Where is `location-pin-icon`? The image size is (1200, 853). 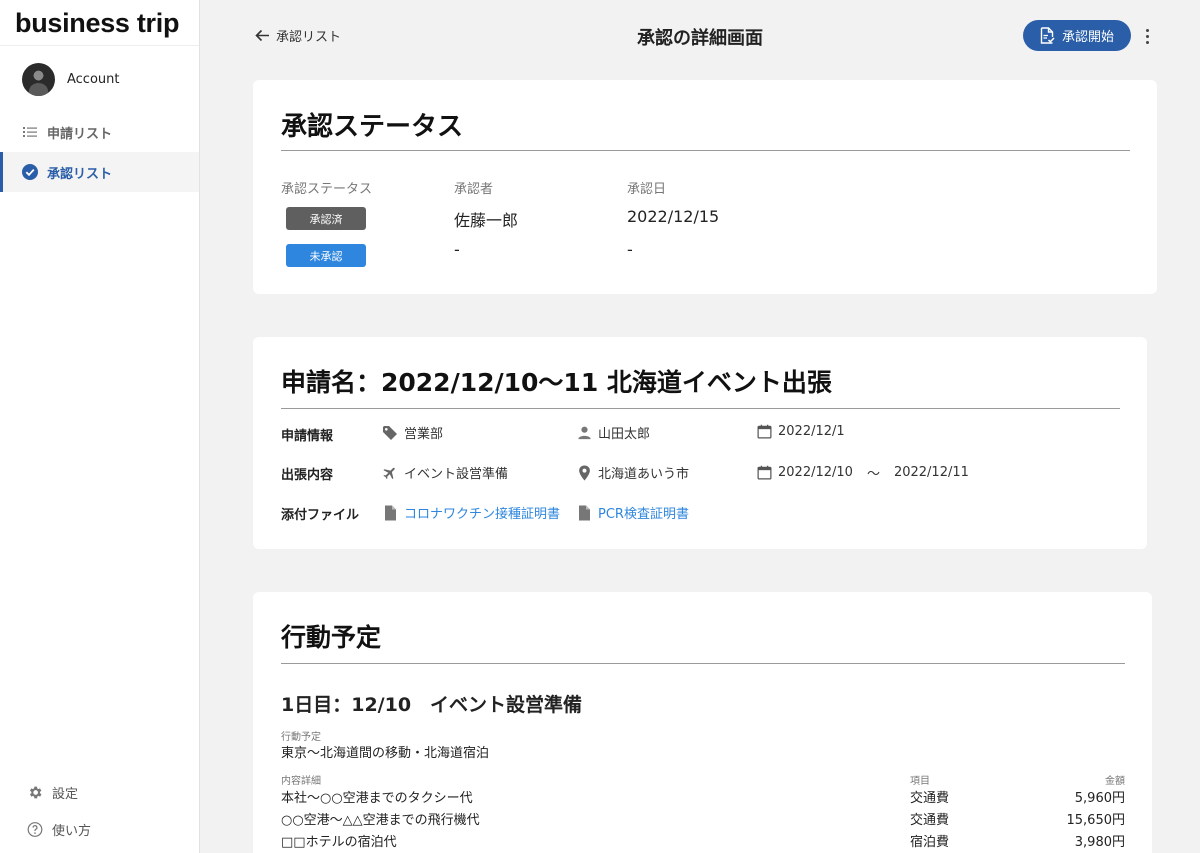
location-pin-icon is located at coordinates (584, 472).